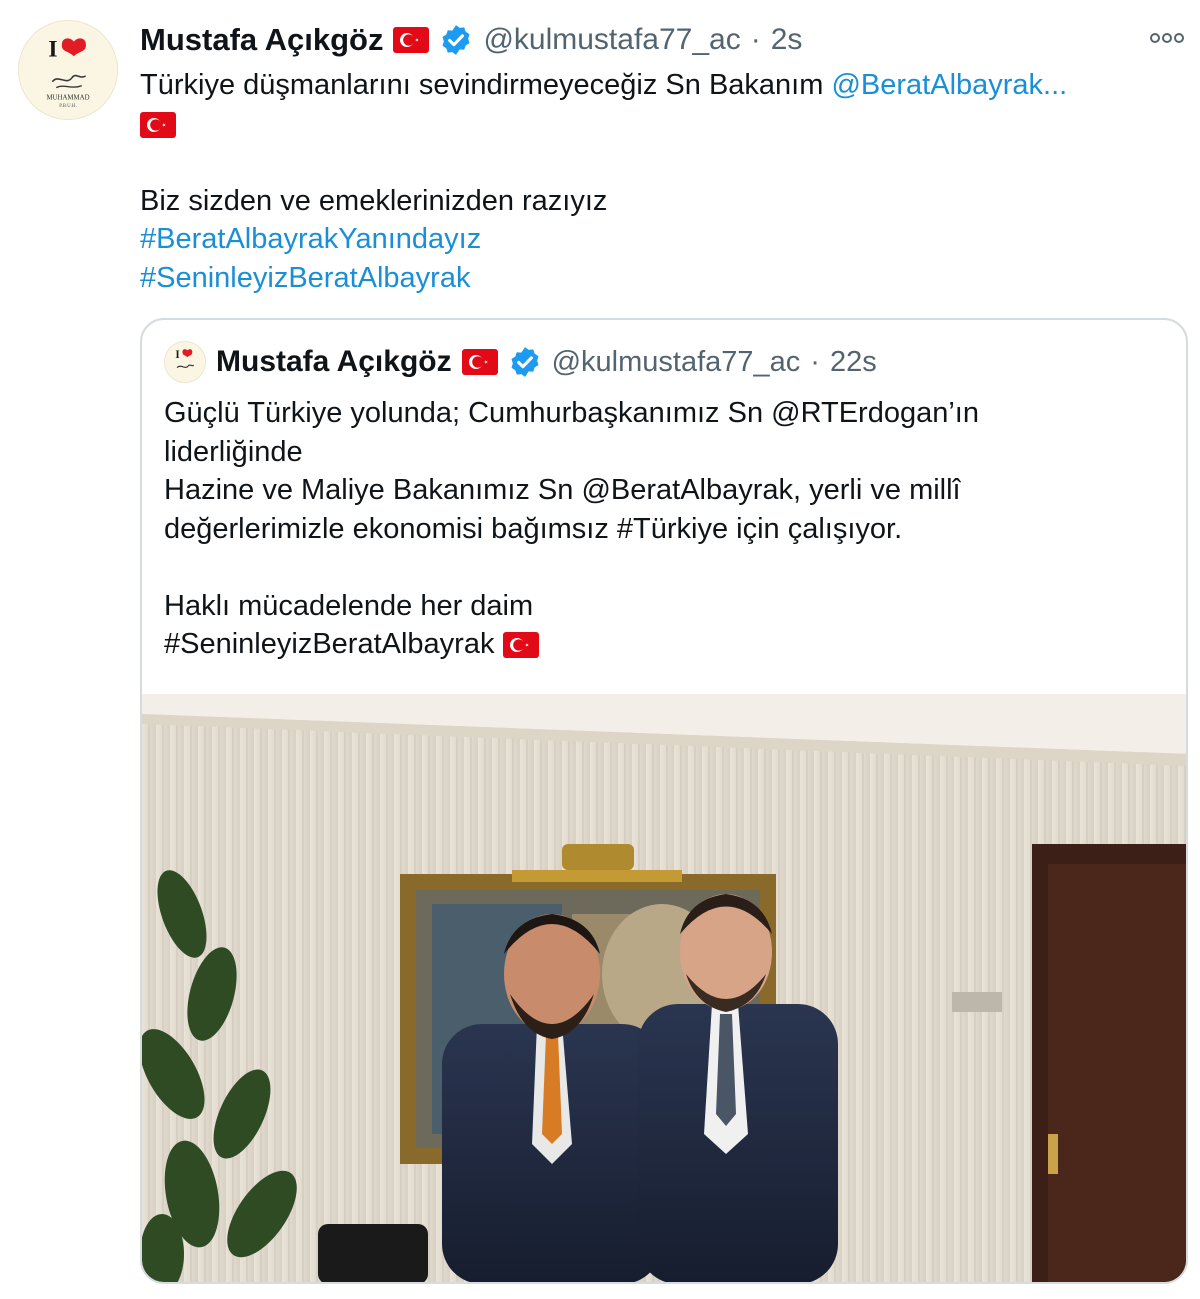 Image resolution: width=1200 pixels, height=1299 pixels. I want to click on quoted-tweet-blank-line, so click(664, 567).